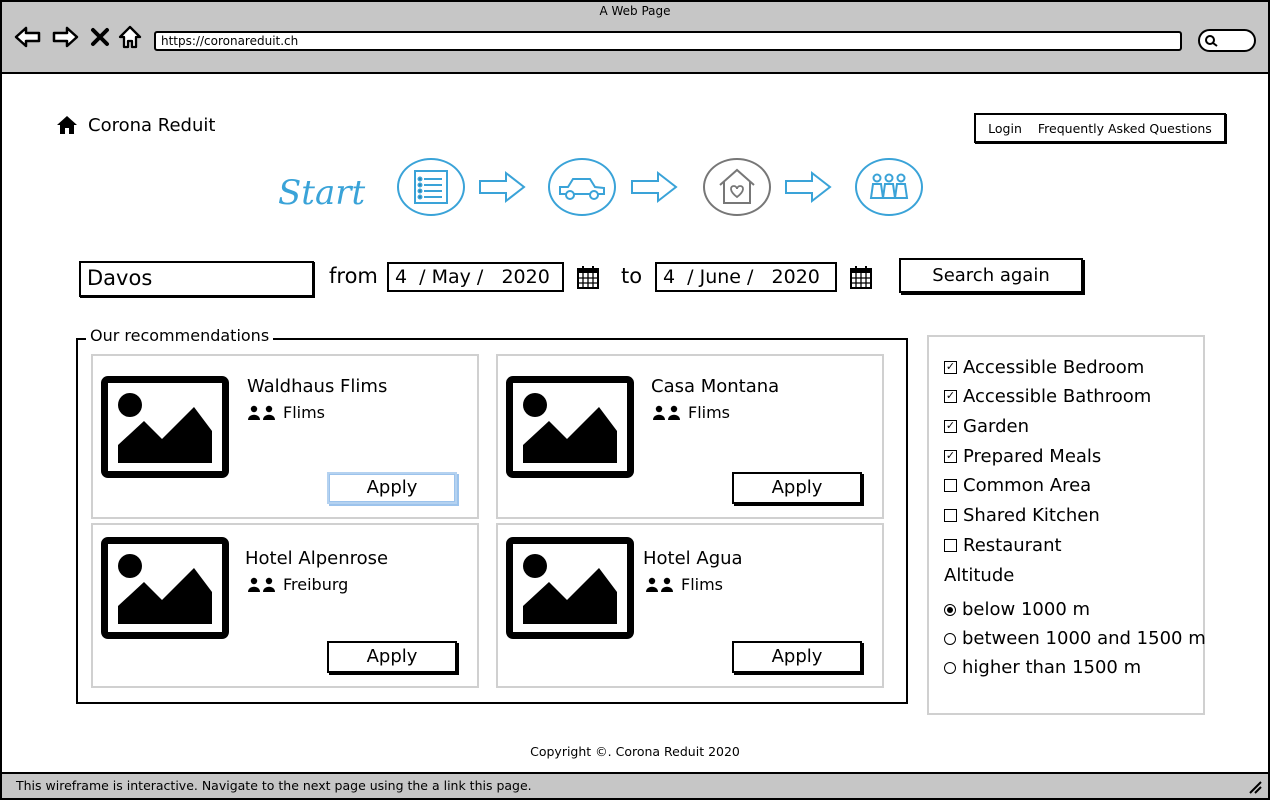  What do you see at coordinates (1227, 40) in the screenshot?
I see `browser-search-field` at bounding box center [1227, 40].